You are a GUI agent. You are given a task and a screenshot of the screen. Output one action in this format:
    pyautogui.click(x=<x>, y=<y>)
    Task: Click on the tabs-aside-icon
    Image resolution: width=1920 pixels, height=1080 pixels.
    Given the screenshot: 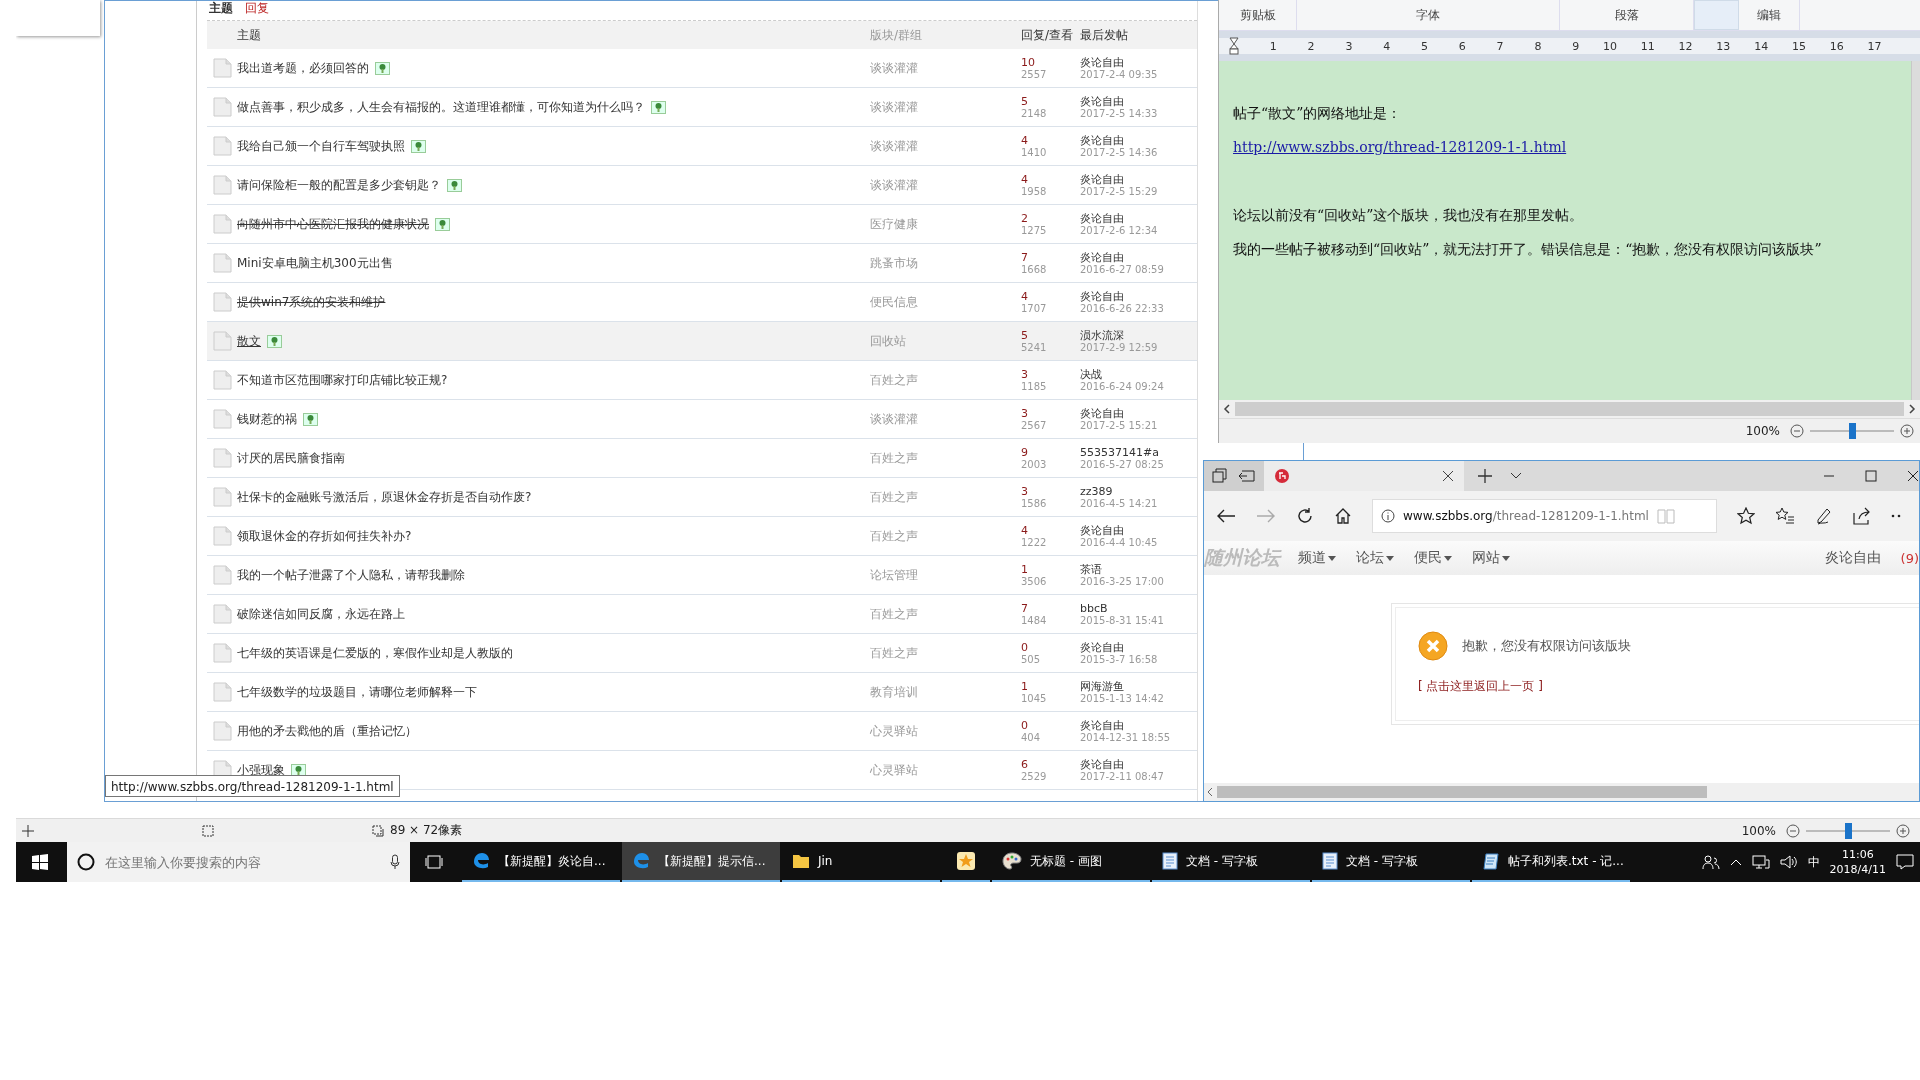 What is the action you would take?
    pyautogui.click(x=1220, y=476)
    